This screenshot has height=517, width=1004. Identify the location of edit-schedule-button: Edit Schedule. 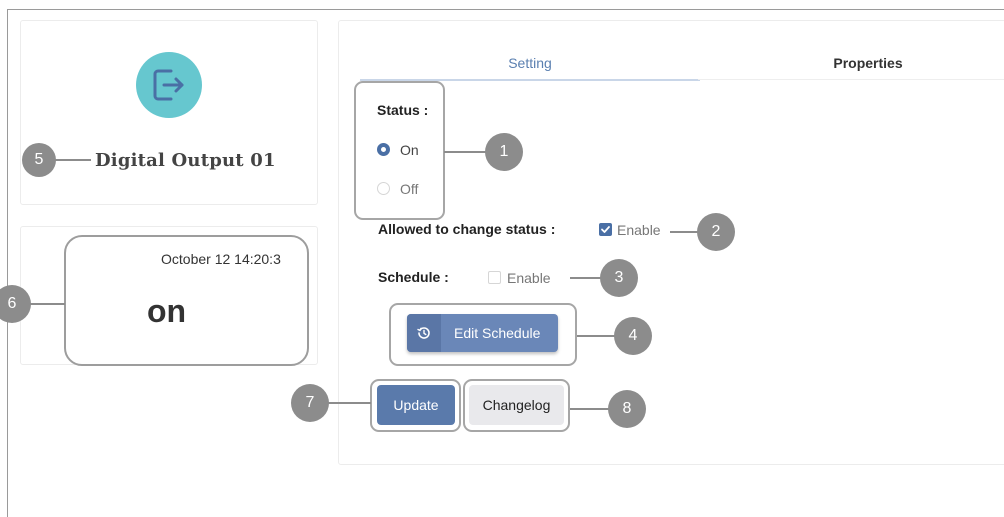
(482, 333).